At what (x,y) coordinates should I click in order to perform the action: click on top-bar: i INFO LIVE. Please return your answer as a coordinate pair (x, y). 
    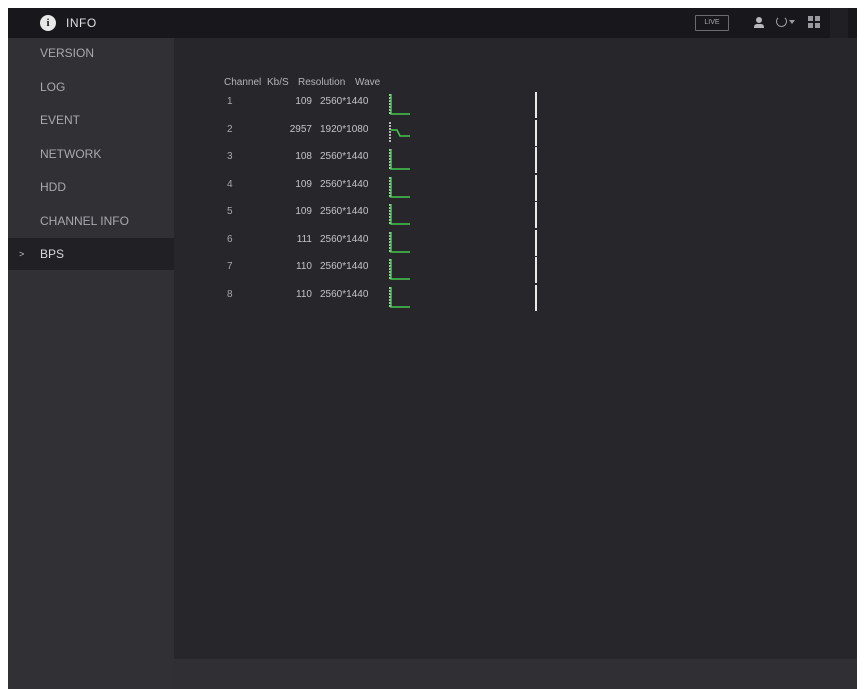
    Looking at the image, I should click on (432, 23).